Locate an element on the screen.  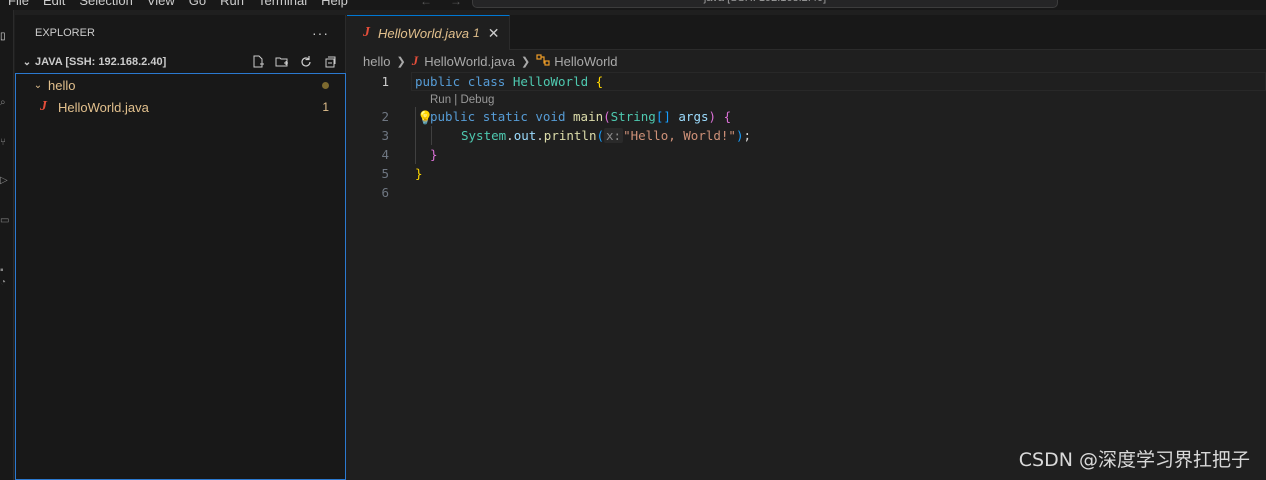
class-symbol-icon is located at coordinates (543, 61).